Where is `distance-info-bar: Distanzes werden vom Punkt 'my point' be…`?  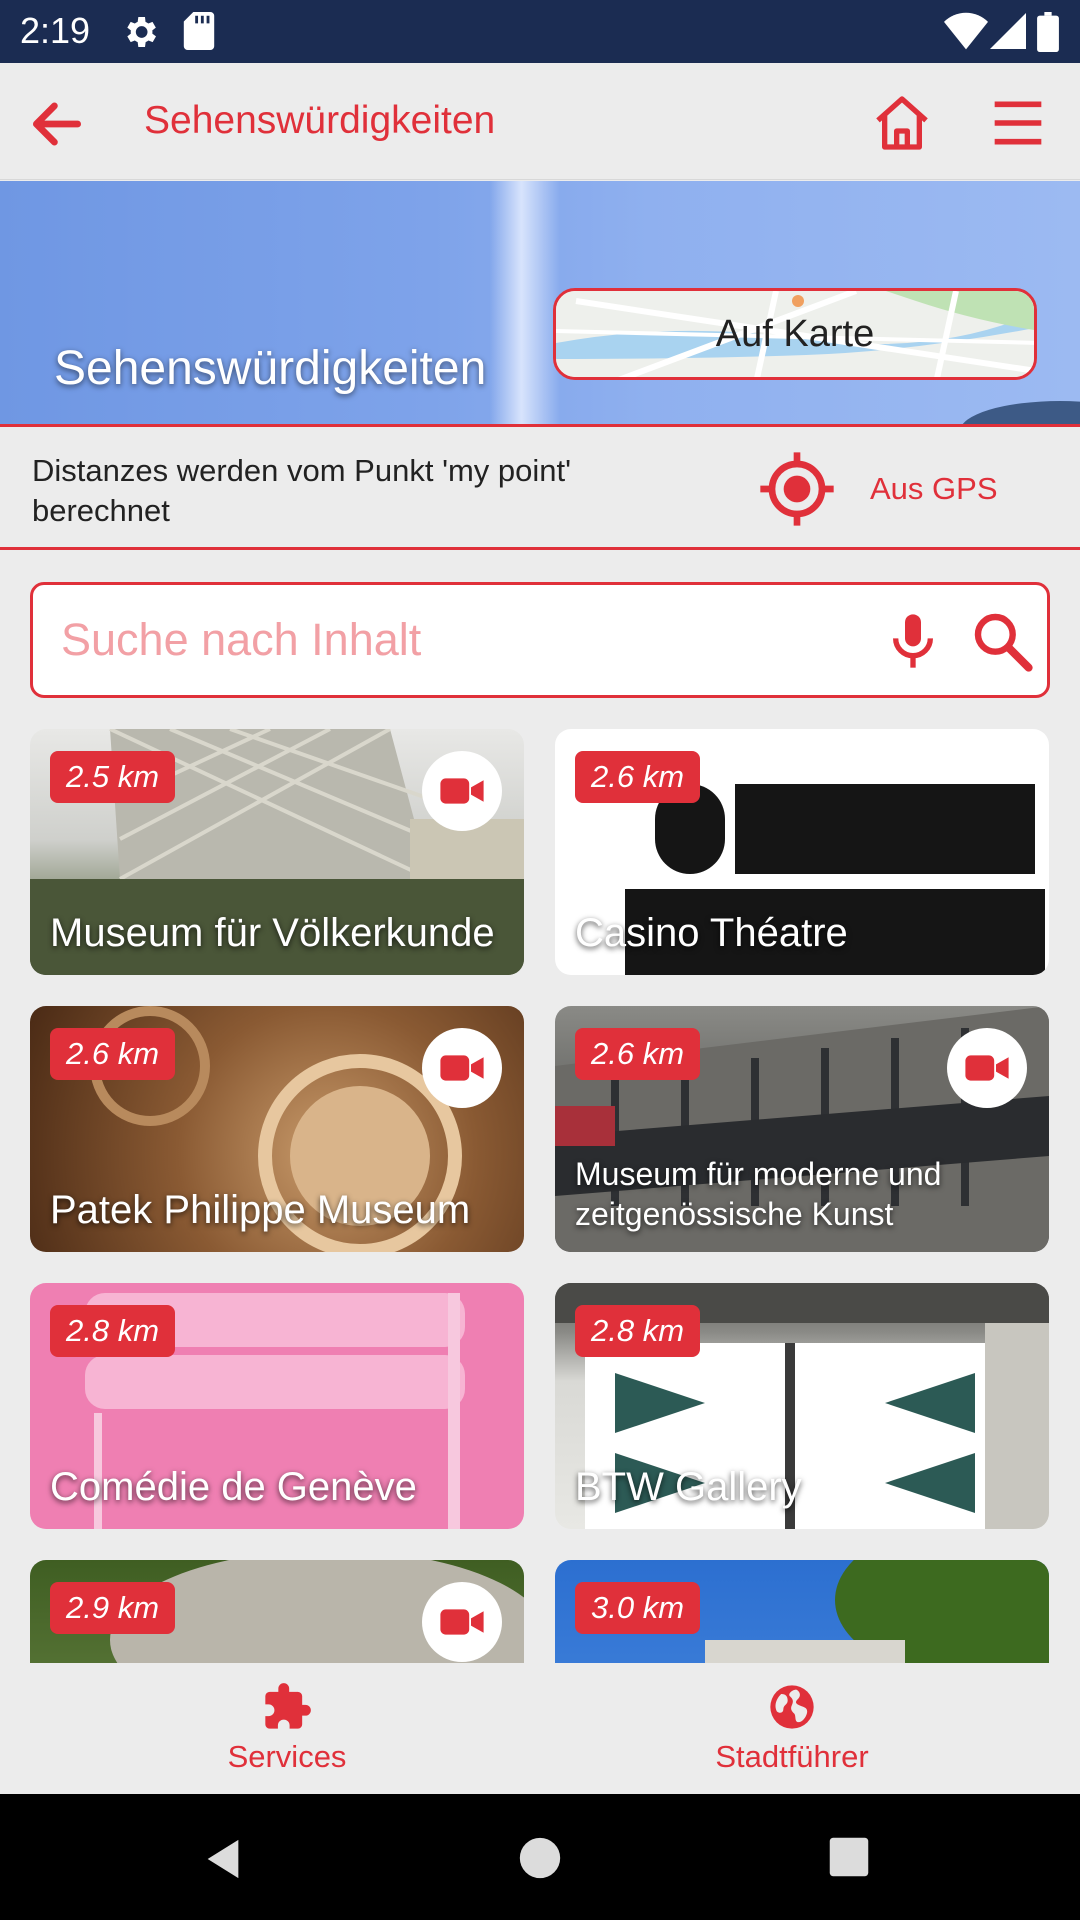 distance-info-bar: Distanzes werden vom Punkt 'my point' be… is located at coordinates (540, 487).